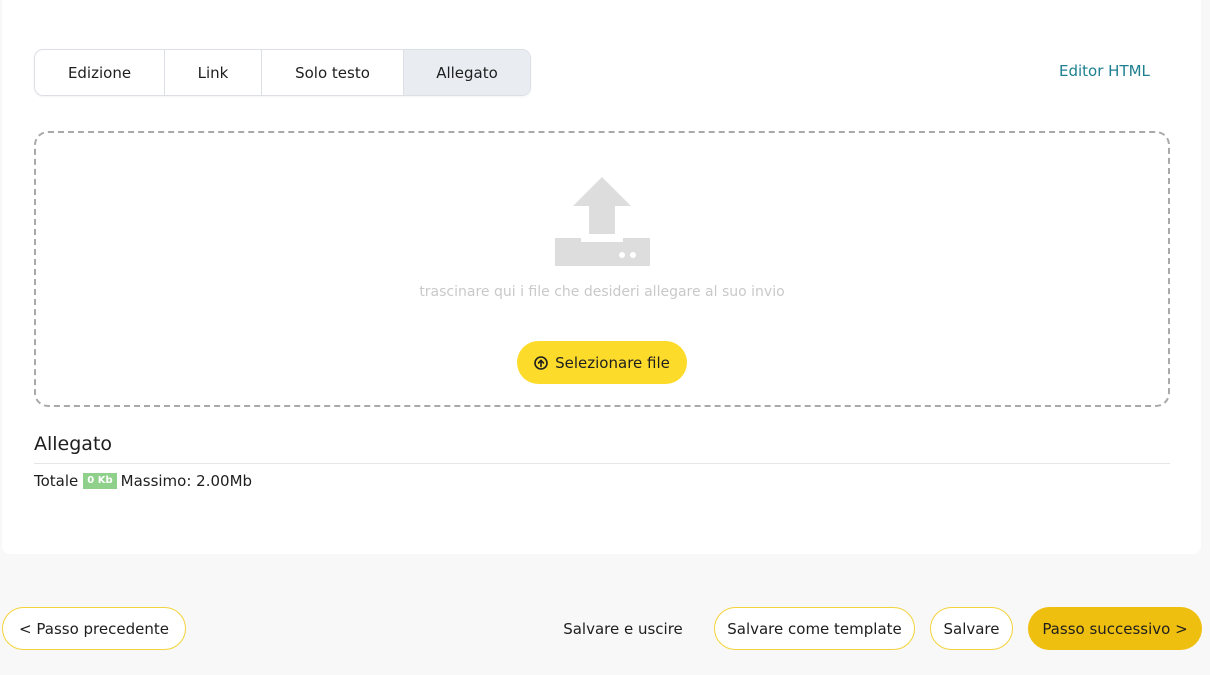 The width and height of the screenshot is (1210, 675). Describe the element at coordinates (186, 481) in the screenshot. I see `max-size-label: Massimo: 2.00Mb` at that location.